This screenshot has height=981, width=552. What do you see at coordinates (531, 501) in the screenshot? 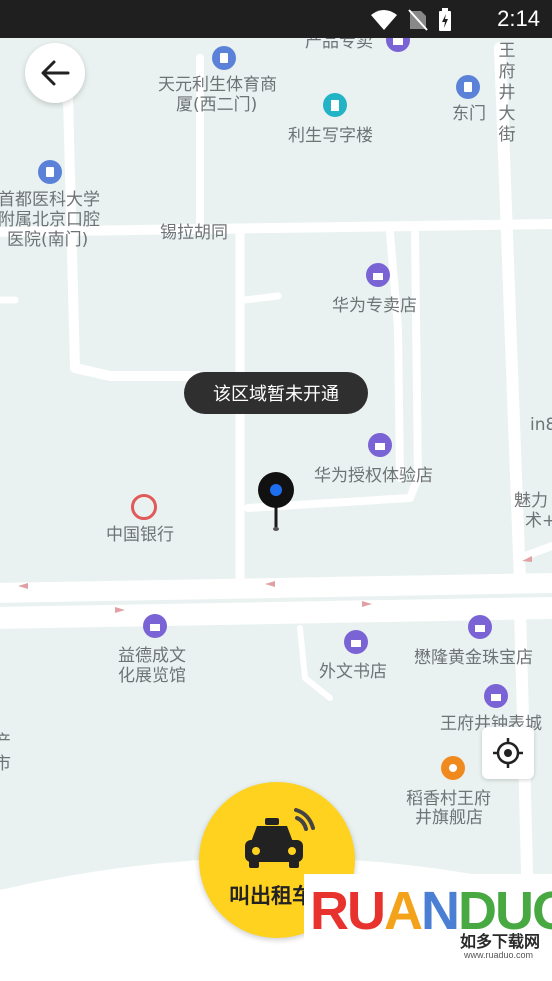
I see `label-meili-1: 魅力` at bounding box center [531, 501].